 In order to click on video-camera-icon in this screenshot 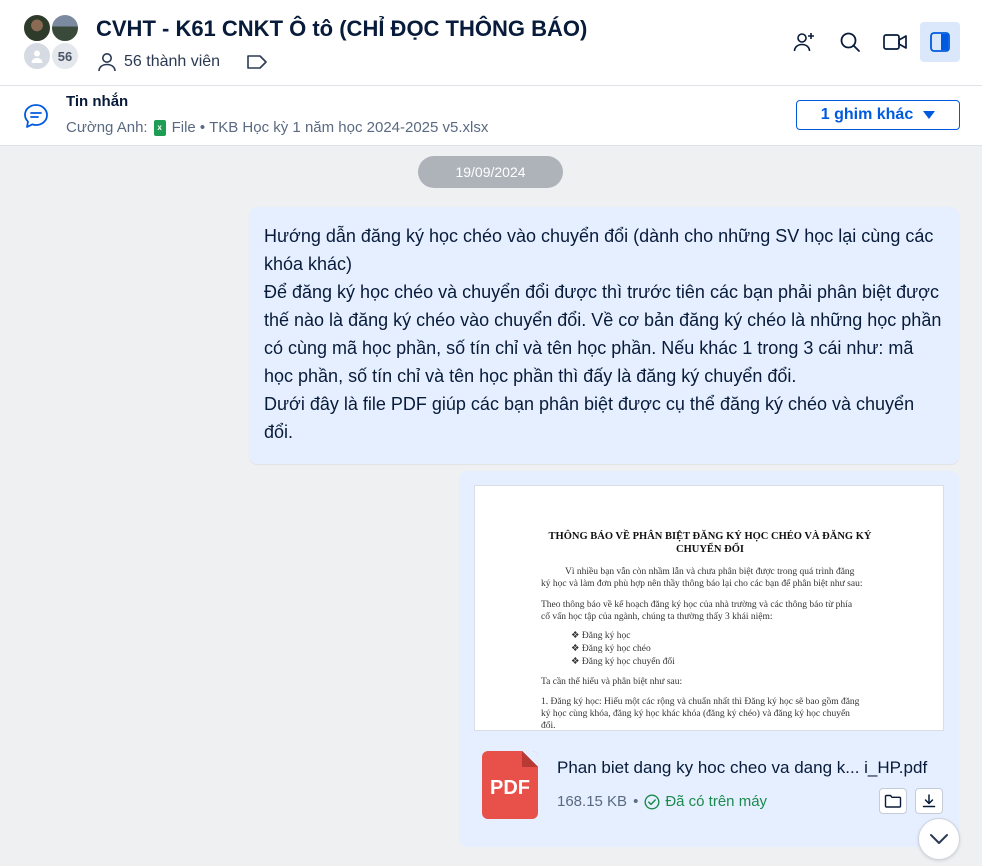, I will do `click(895, 42)`.